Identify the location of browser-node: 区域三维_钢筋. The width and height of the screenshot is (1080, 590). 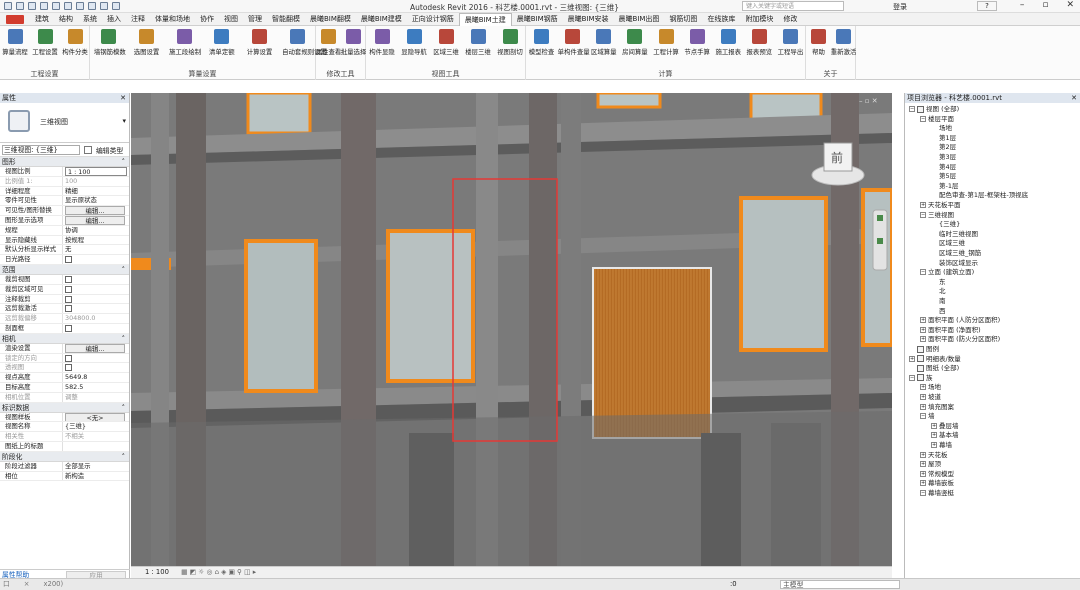
(956, 253).